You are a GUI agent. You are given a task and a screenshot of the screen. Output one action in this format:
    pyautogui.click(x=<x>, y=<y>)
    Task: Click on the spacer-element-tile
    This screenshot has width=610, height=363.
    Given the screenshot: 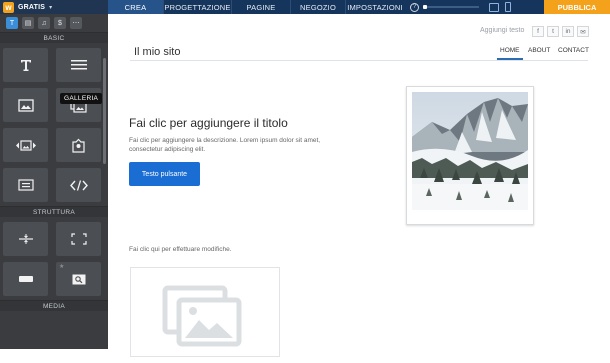 What is the action you would take?
    pyautogui.click(x=78, y=239)
    